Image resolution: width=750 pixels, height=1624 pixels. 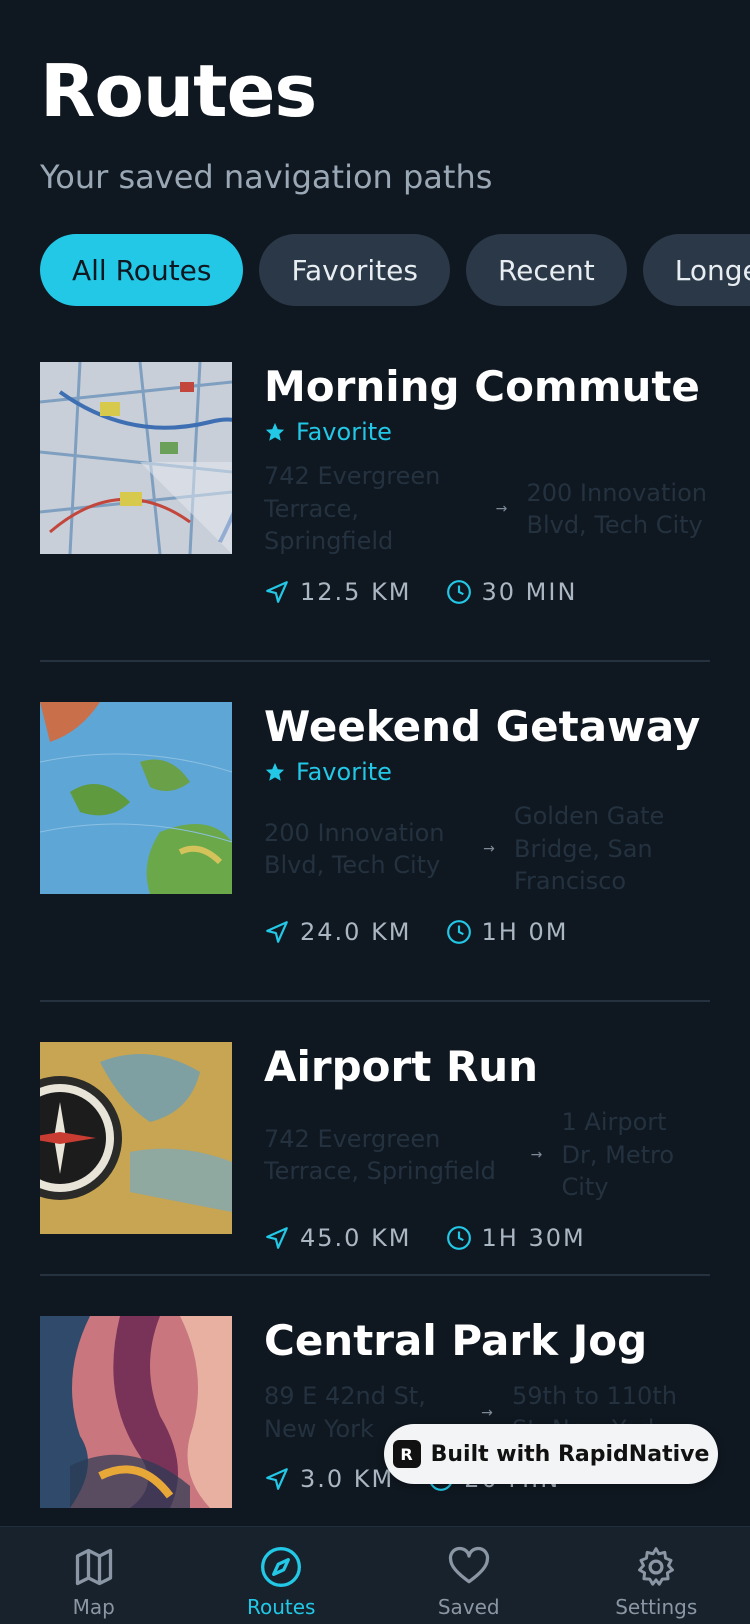 I want to click on duration-value: 1H 0M, so click(x=525, y=931).